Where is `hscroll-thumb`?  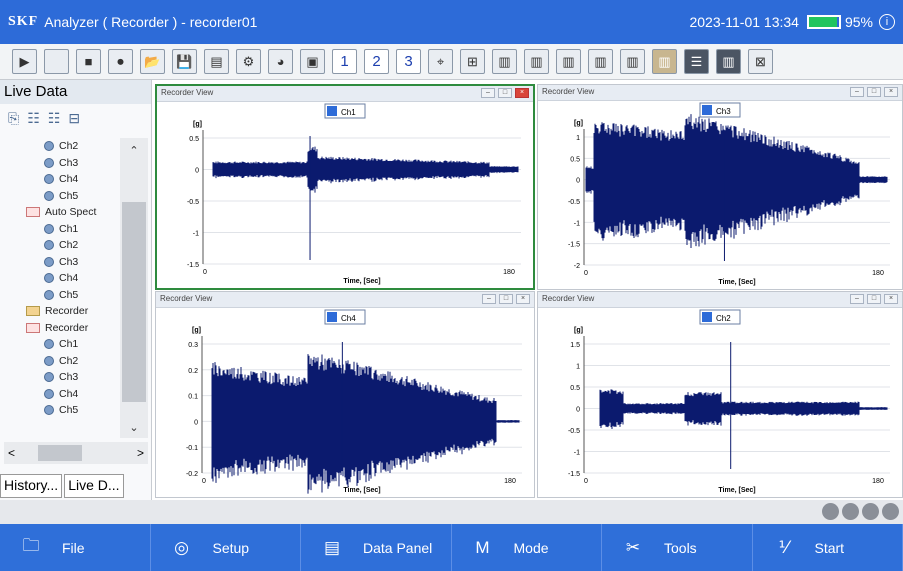 hscroll-thumb is located at coordinates (60, 453).